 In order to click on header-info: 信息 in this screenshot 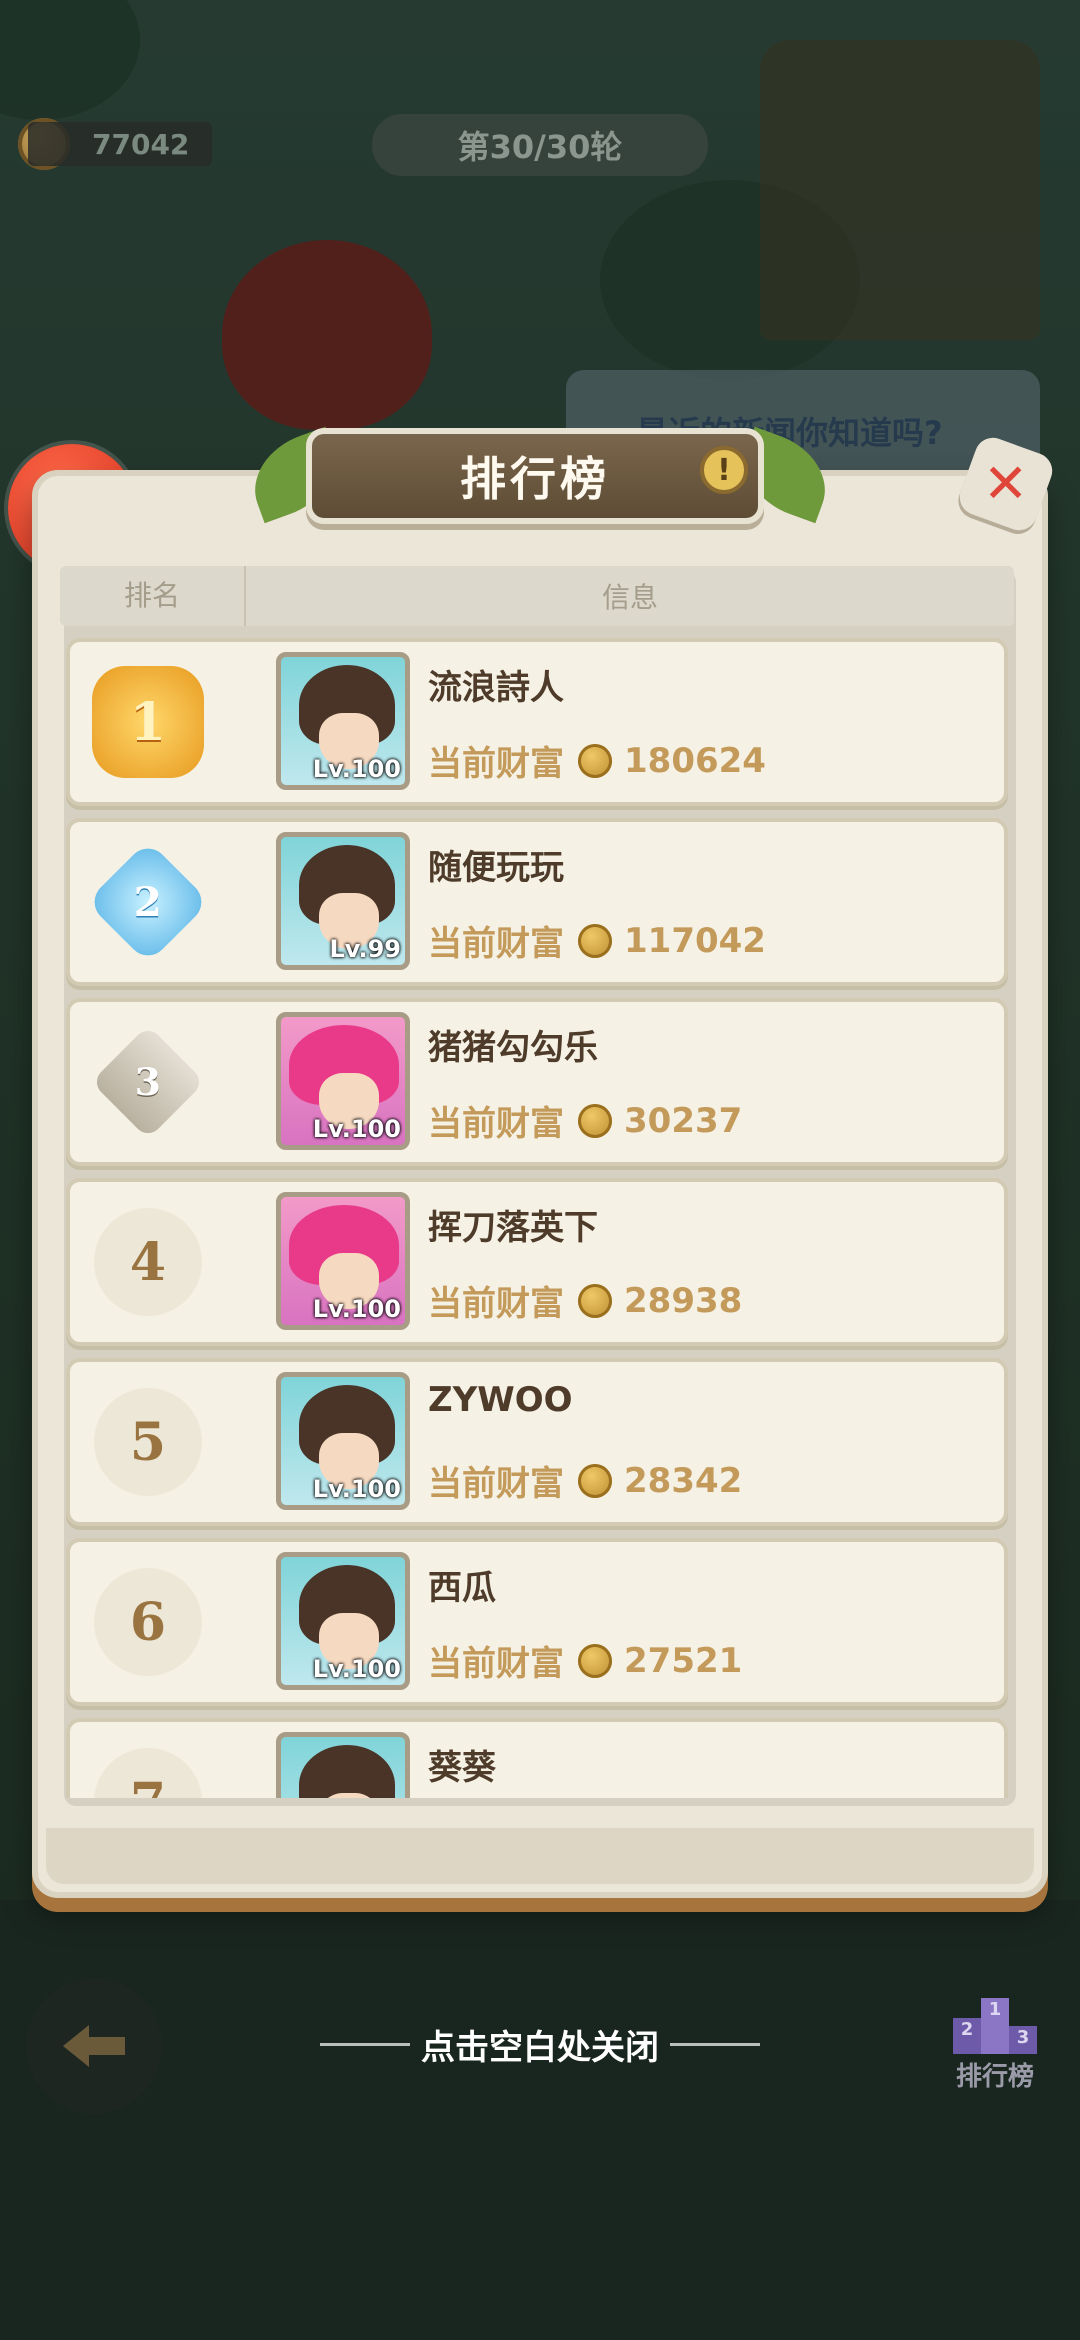, I will do `click(629, 597)`.